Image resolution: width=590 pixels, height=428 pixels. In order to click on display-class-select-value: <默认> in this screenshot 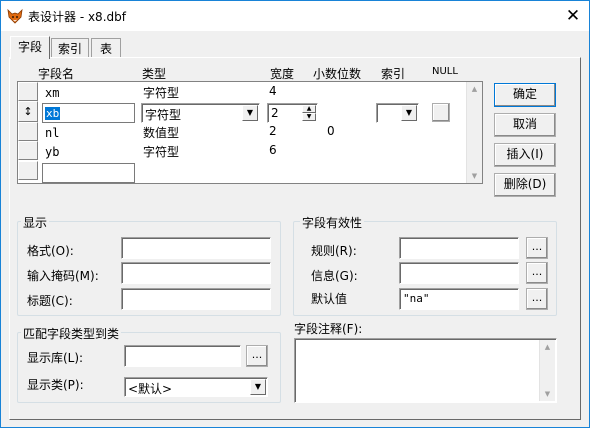, I will do `click(150, 389)`.